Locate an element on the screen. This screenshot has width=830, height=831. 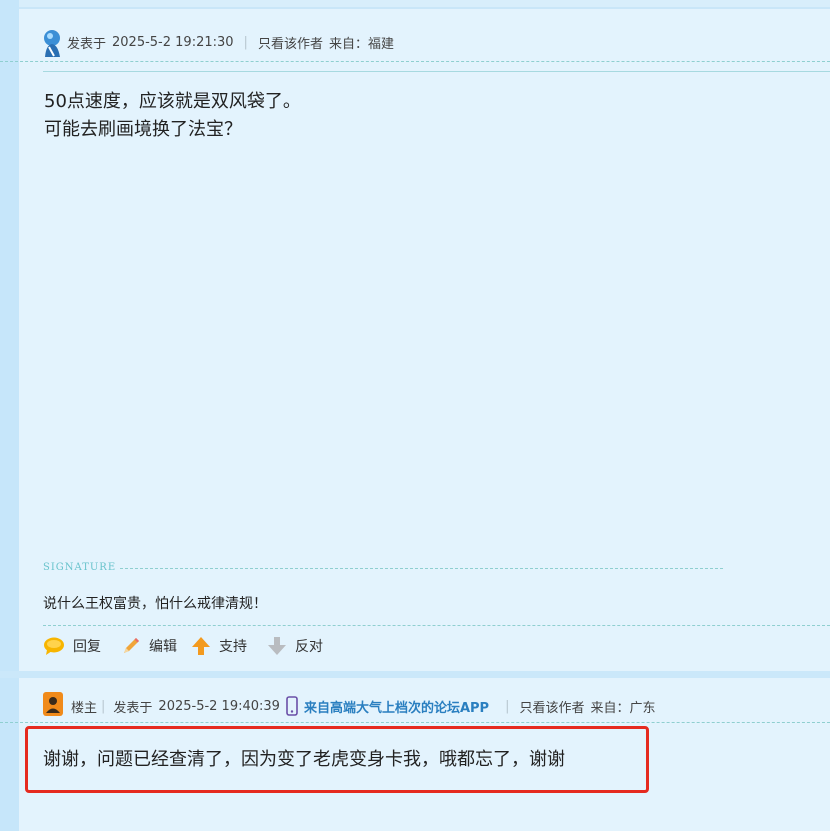
support-label: 支持 is located at coordinates (233, 647).